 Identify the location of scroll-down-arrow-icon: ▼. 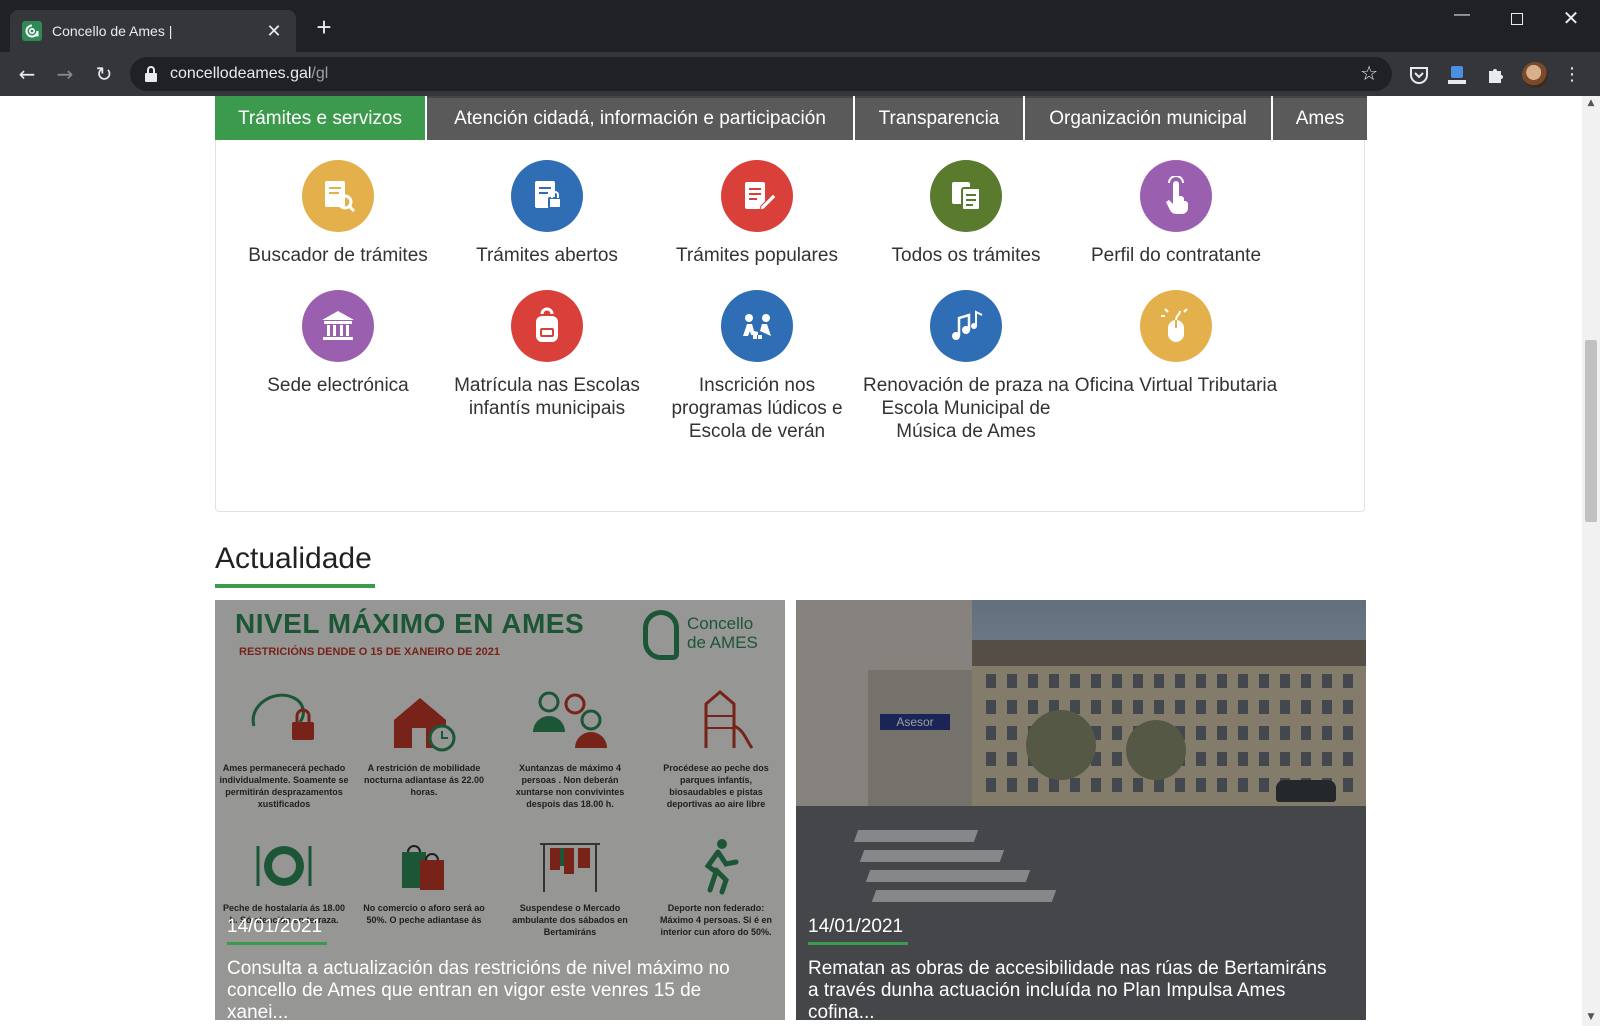
(1591, 1018).